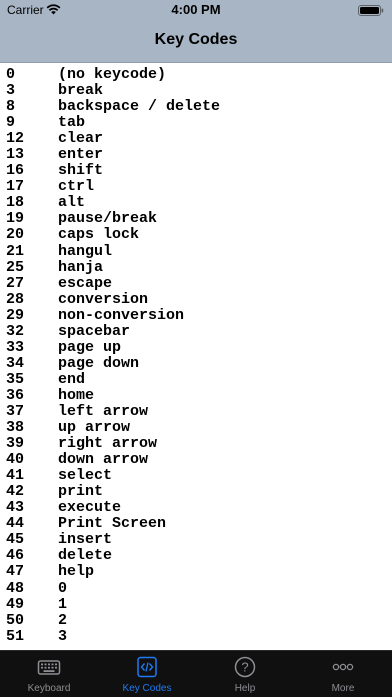 This screenshot has height=697, width=392. Describe the element at coordinates (15, 411) in the screenshot. I see `key-code-number: 37` at that location.